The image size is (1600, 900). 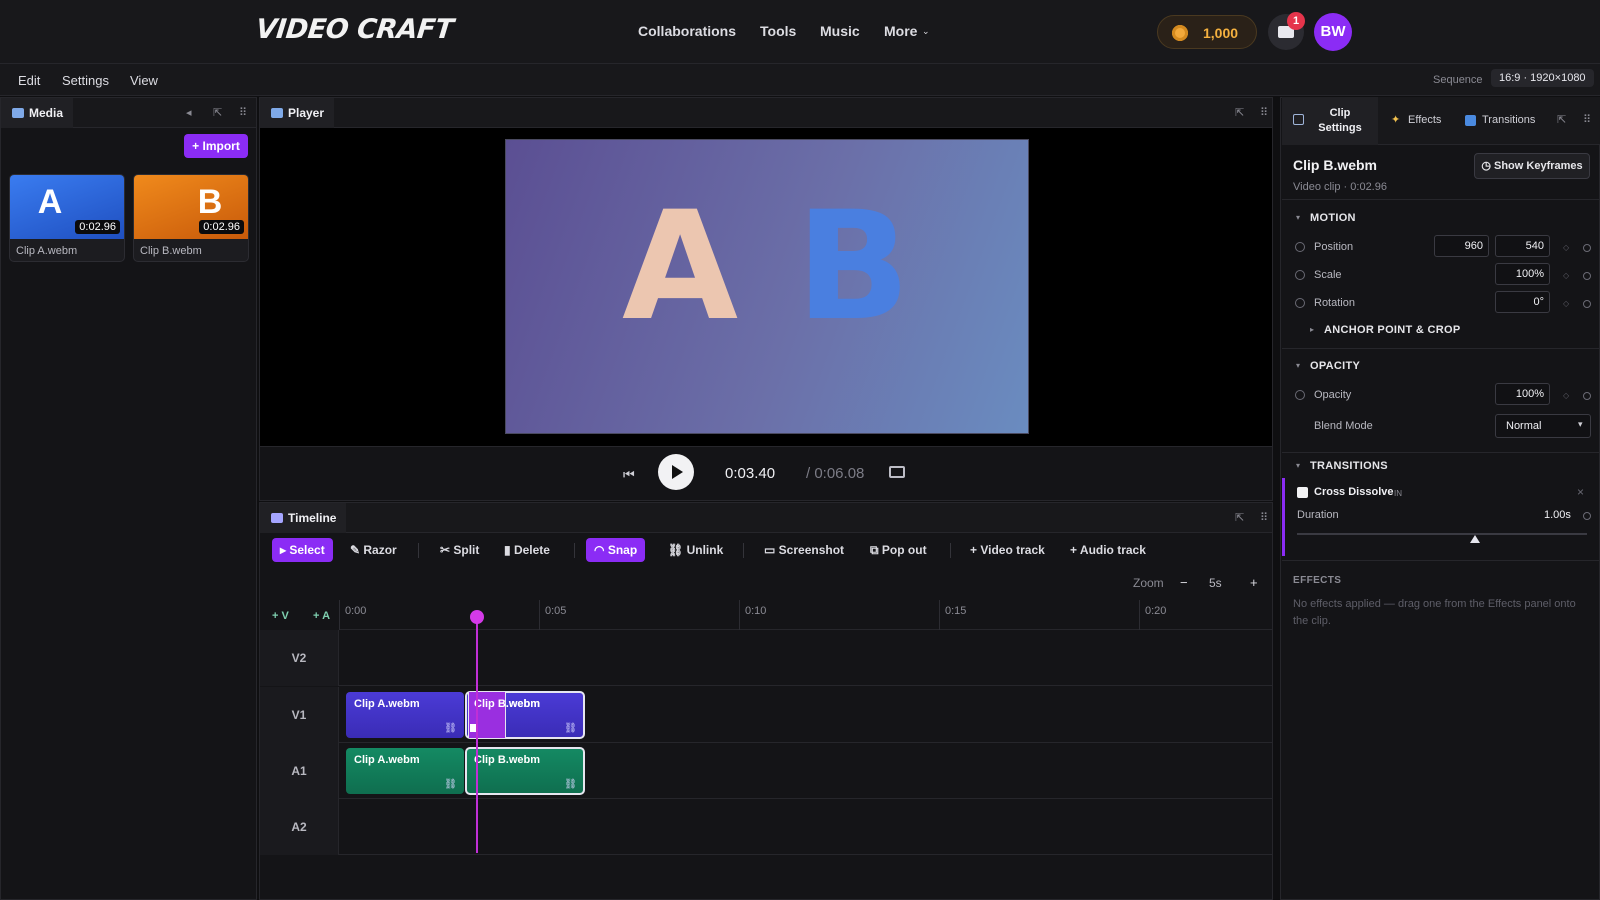 I want to click on snap-toggle: ◠ Snap, so click(x=616, y=550).